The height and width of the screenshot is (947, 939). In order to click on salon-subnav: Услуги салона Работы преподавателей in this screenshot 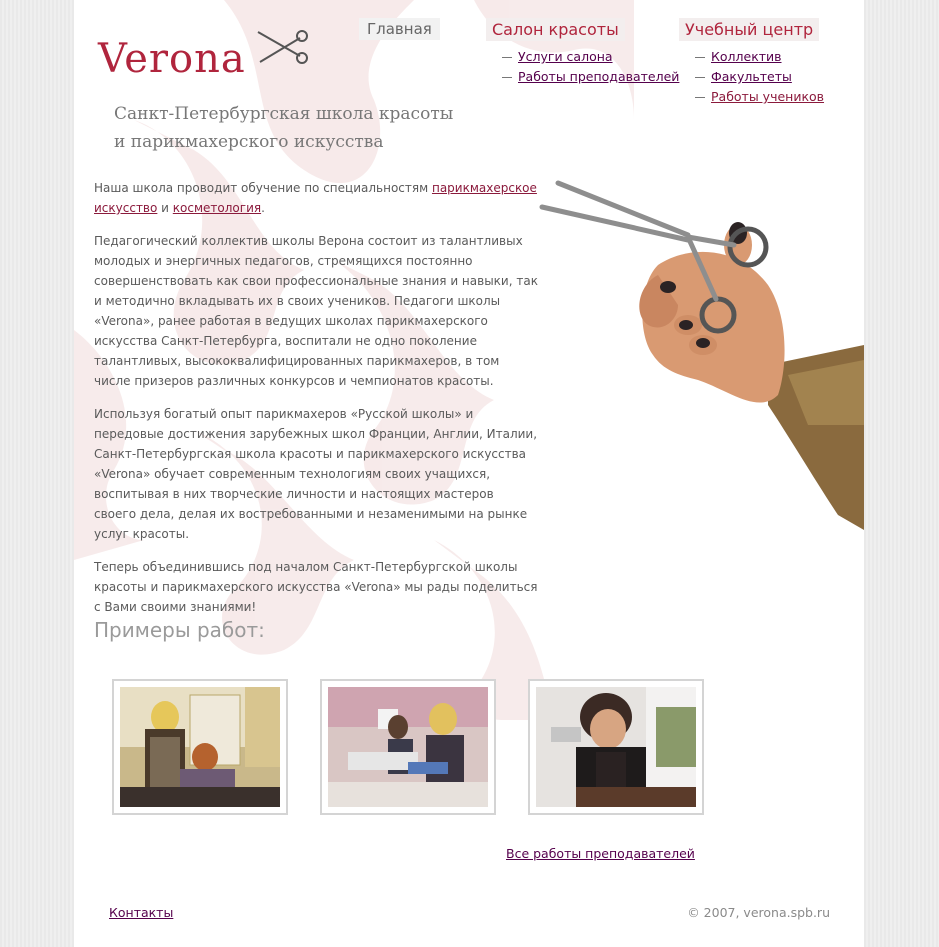, I will do `click(590, 69)`.